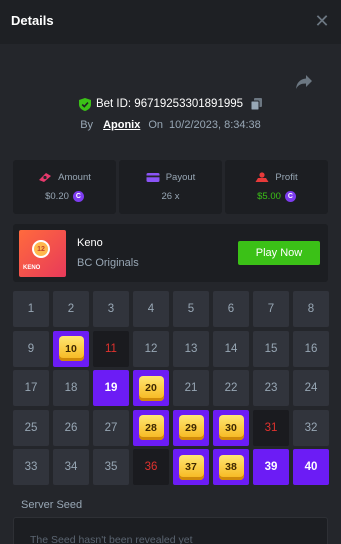 The image size is (341, 544). I want to click on keno-cell: 13, so click(191, 348).